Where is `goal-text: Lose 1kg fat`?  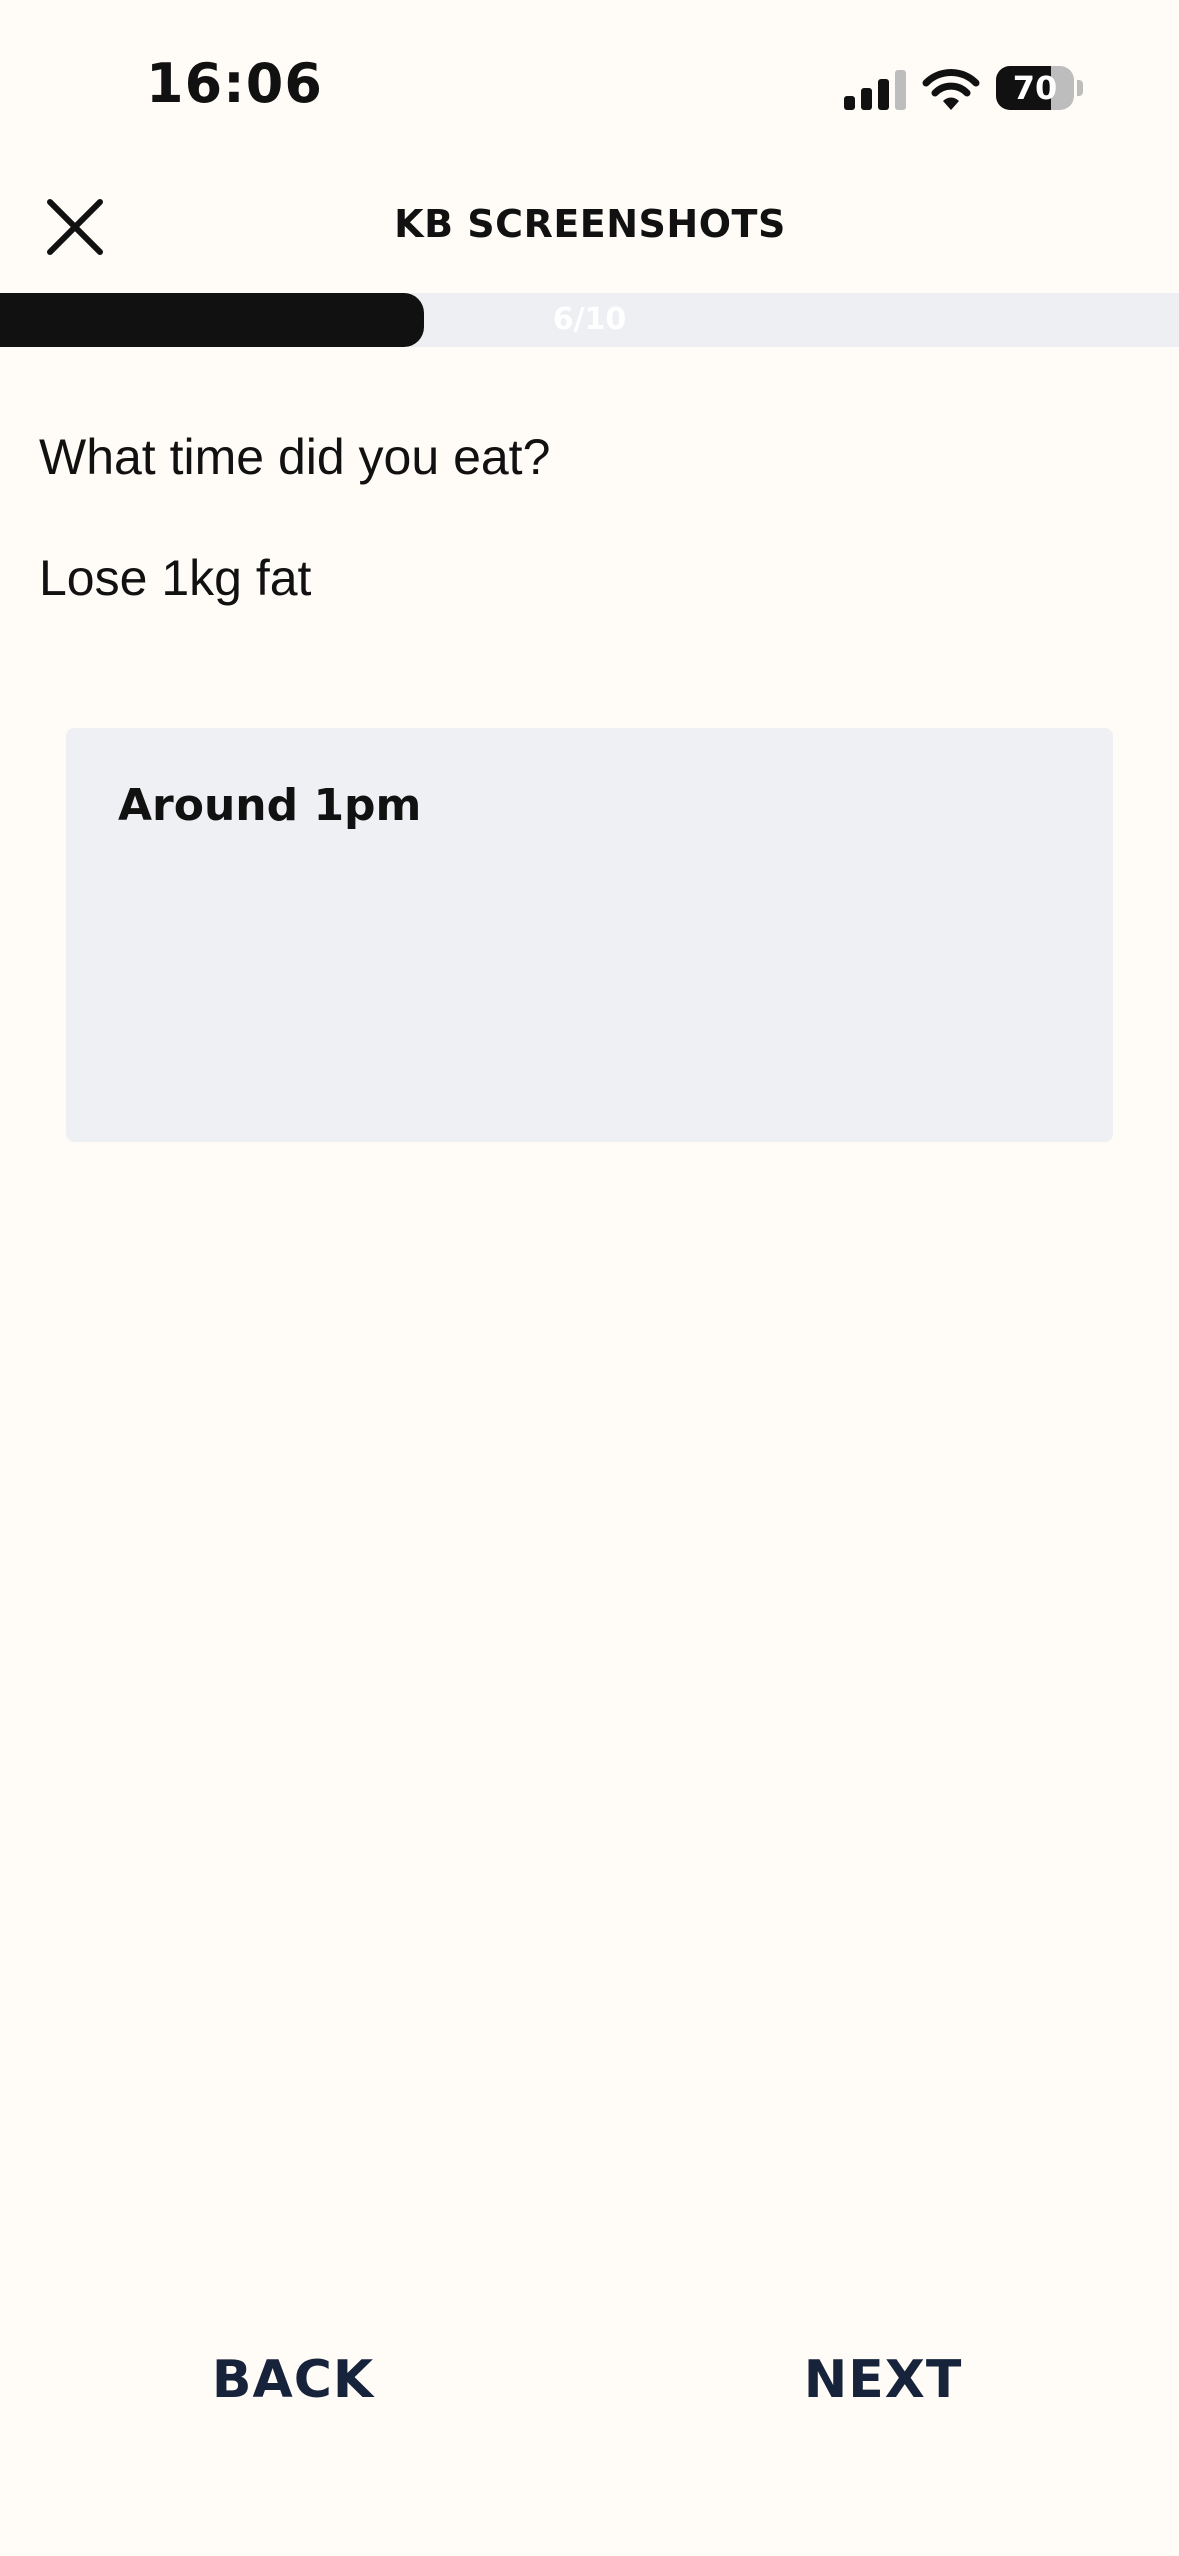 goal-text: Lose 1kg fat is located at coordinates (175, 578).